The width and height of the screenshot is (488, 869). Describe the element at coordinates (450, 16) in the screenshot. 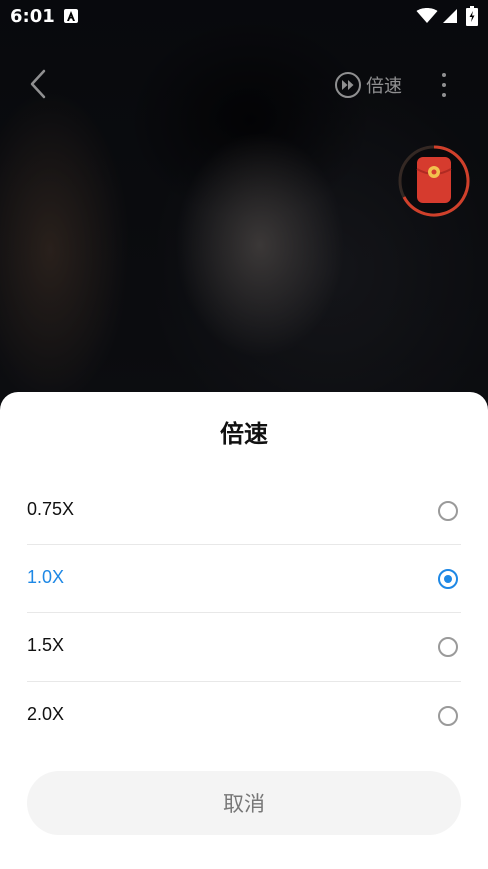

I see `signal-icon` at that location.